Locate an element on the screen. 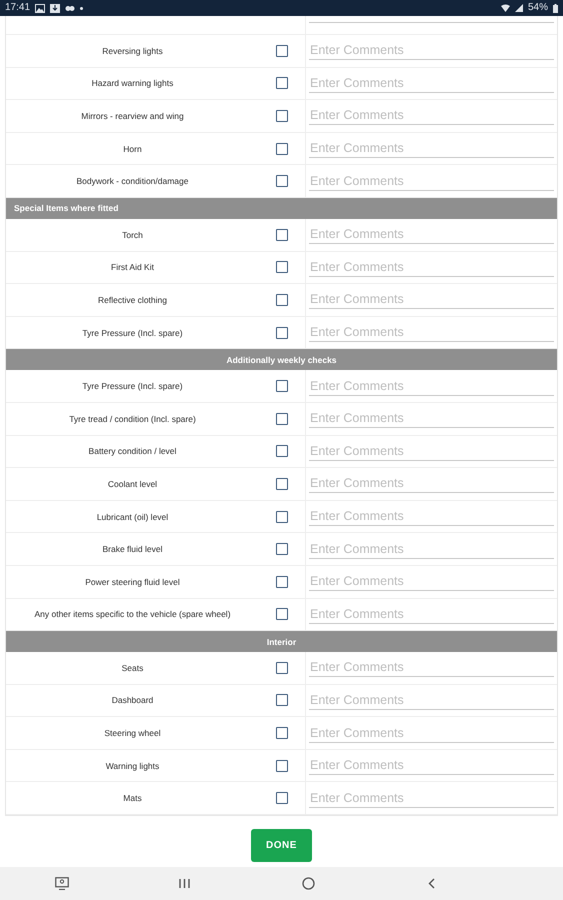  item-label: Hazard warning lights is located at coordinates (132, 83).